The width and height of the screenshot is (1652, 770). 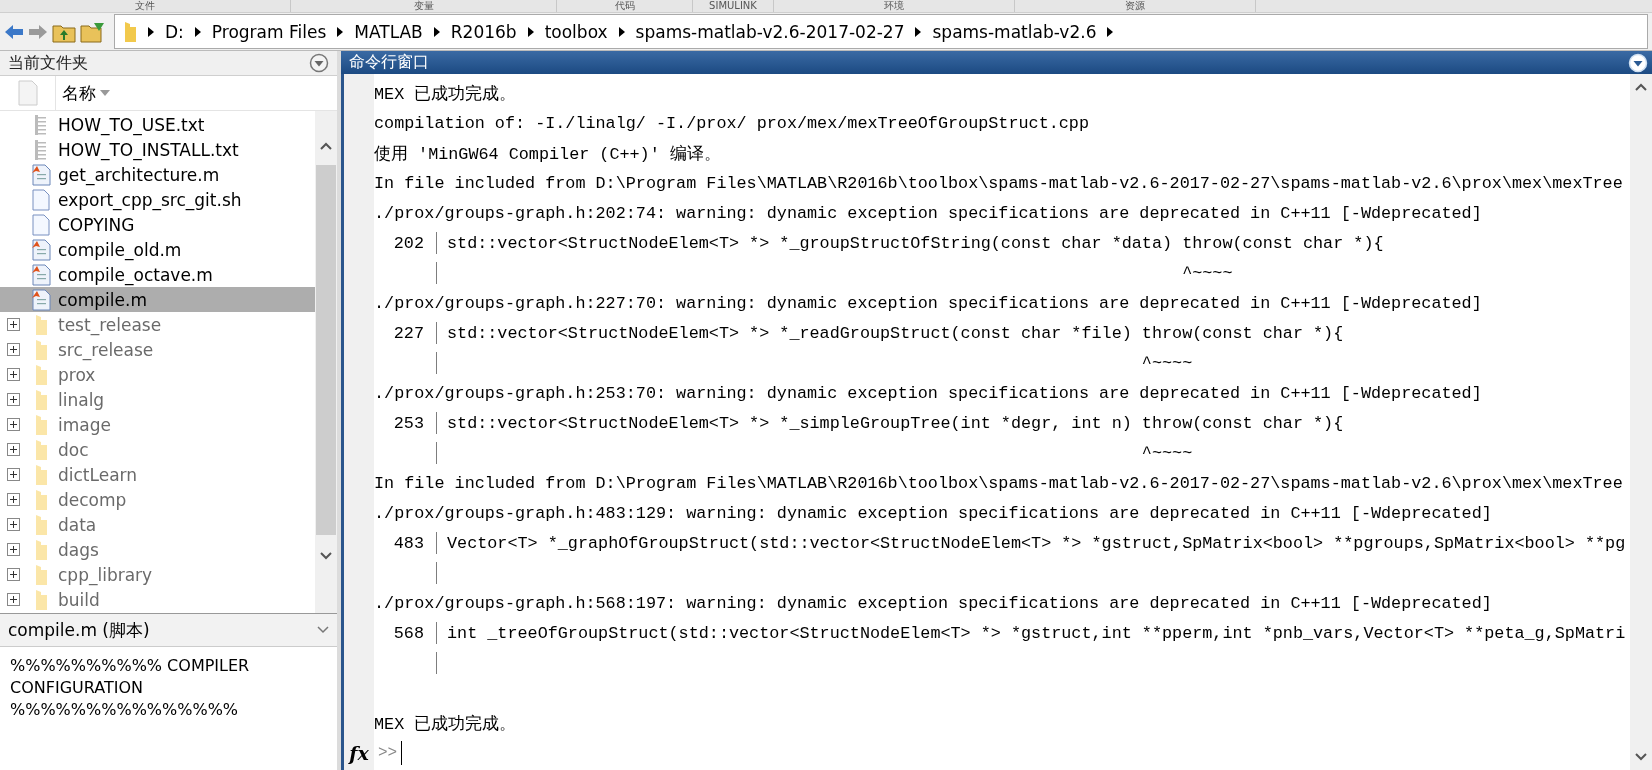 What do you see at coordinates (157, 524) in the screenshot?
I see `file-row: data` at bounding box center [157, 524].